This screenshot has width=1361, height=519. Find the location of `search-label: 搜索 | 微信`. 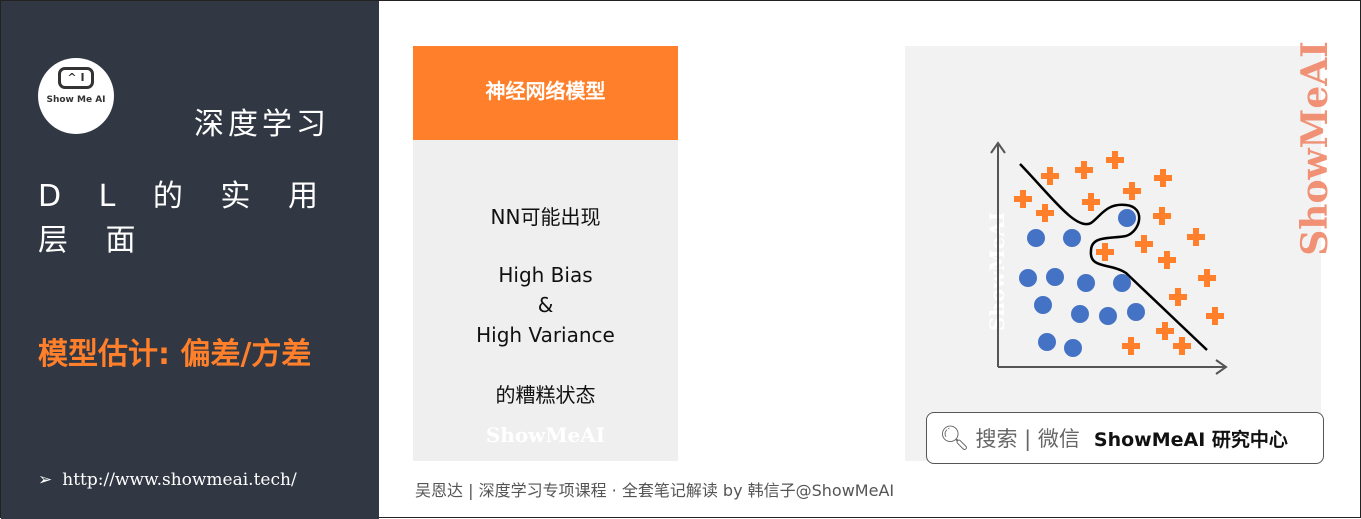

search-label: 搜索 | 微信 is located at coordinates (1027, 439).